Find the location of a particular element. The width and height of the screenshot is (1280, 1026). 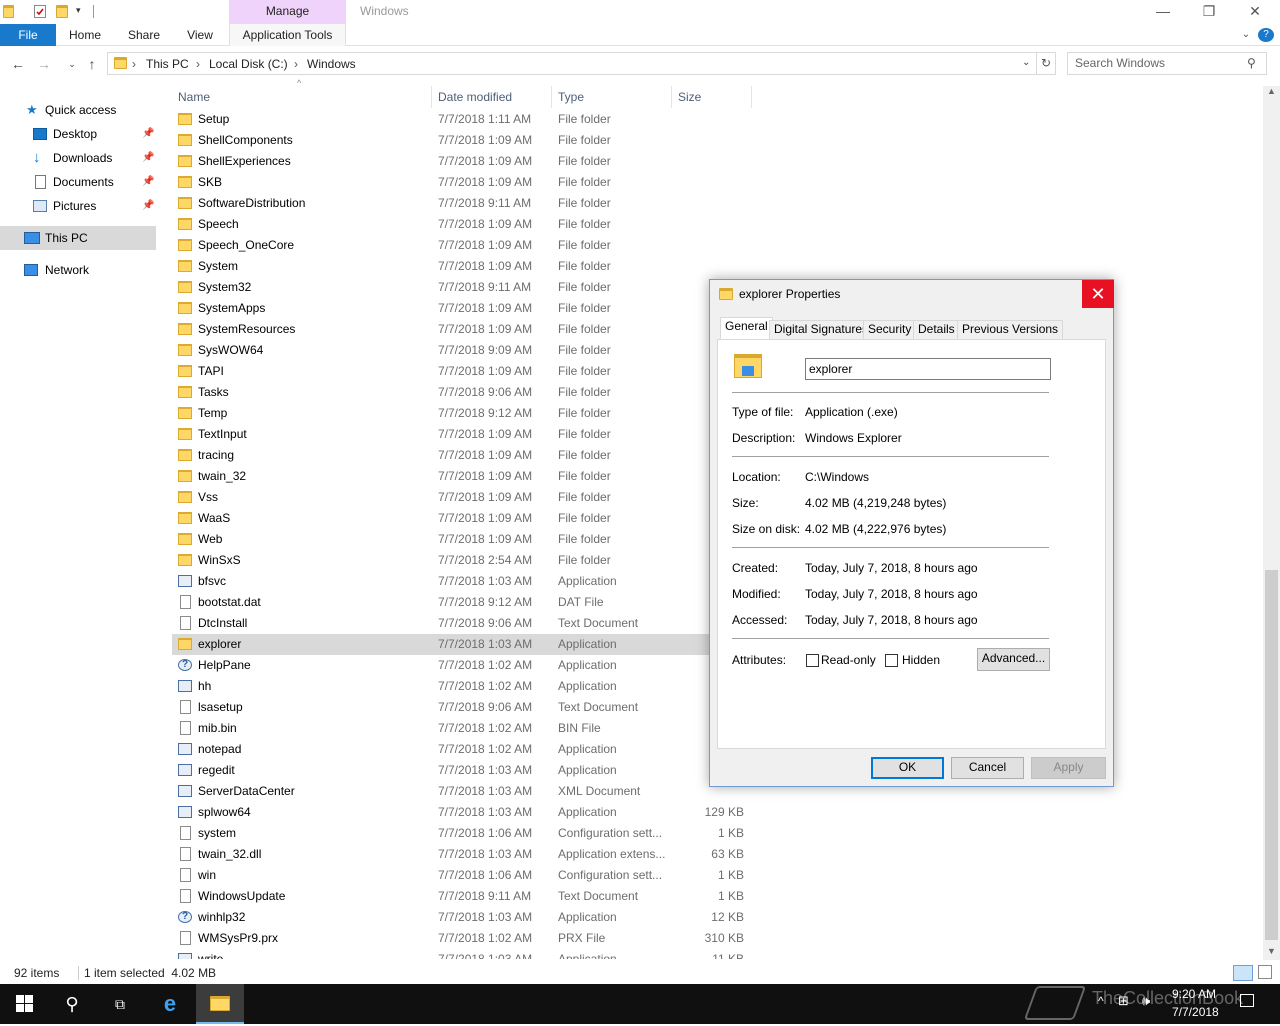

table-row: SysWOW64 7/7/2018 9:09 AM File folder is located at coordinates (462, 350).